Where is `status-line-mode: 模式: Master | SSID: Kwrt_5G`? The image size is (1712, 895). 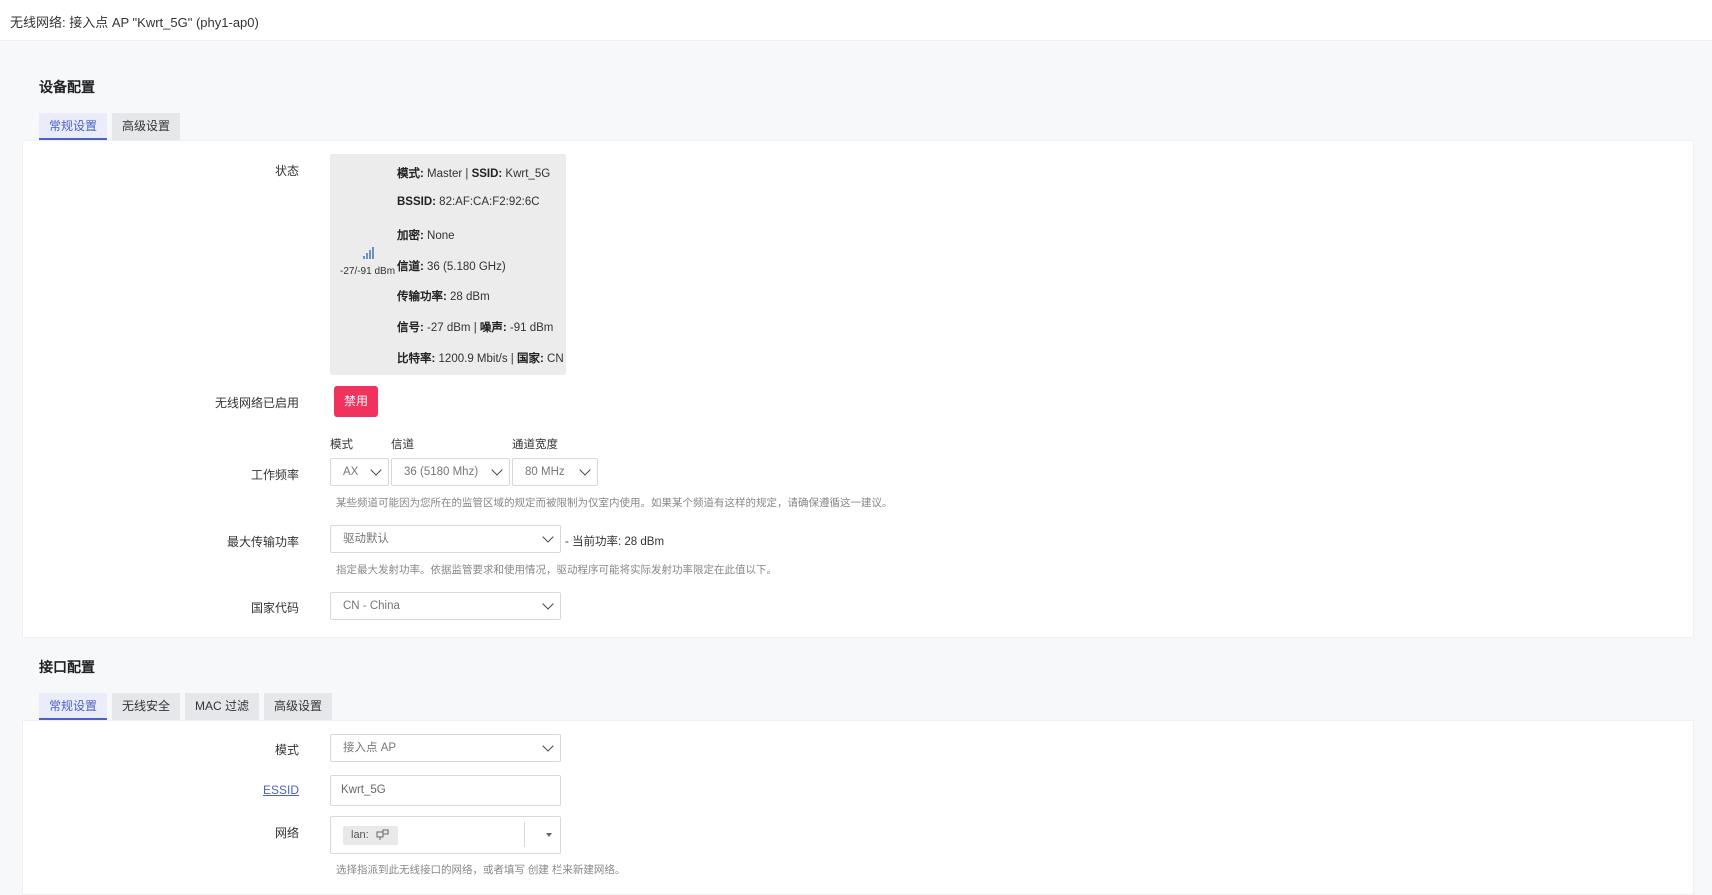
status-line-mode: 模式: Master | SSID: Kwrt_5G is located at coordinates (474, 174).